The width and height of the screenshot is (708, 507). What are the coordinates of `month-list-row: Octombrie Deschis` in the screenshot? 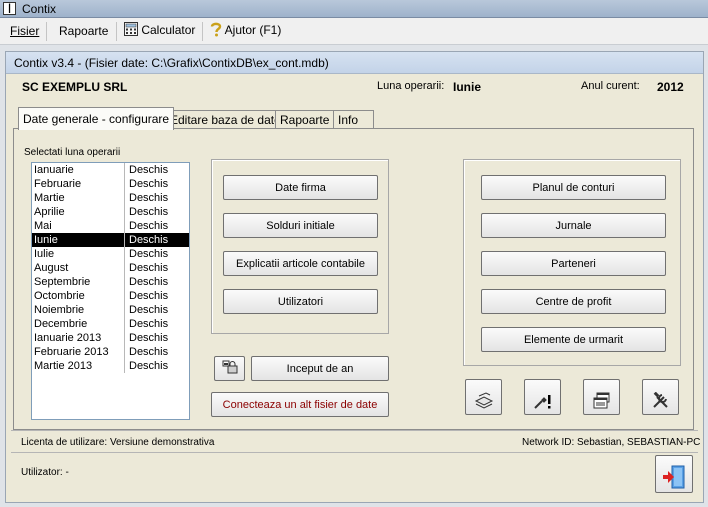 It's located at (110, 296).